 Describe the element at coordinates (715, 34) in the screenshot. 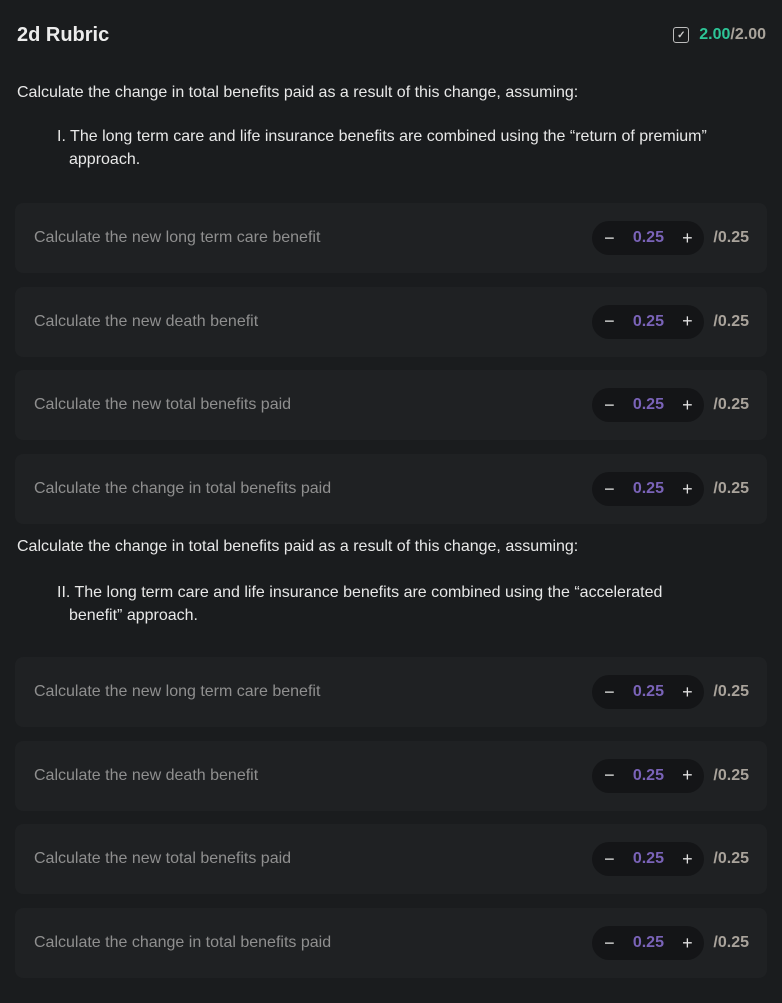

I see `score-earned: 2.00` at that location.